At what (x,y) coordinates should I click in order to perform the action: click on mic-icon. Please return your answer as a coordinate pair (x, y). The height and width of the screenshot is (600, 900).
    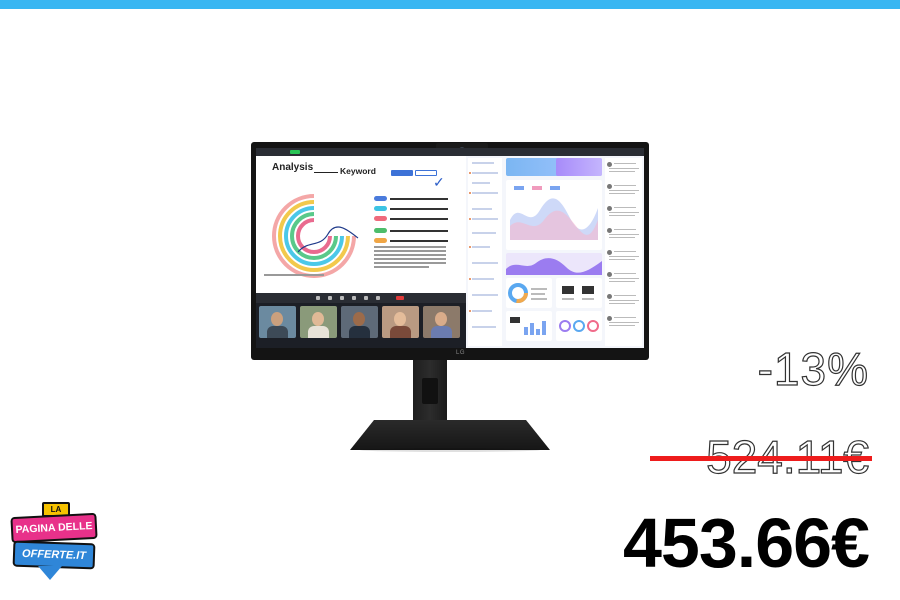
    Looking at the image, I should click on (318, 298).